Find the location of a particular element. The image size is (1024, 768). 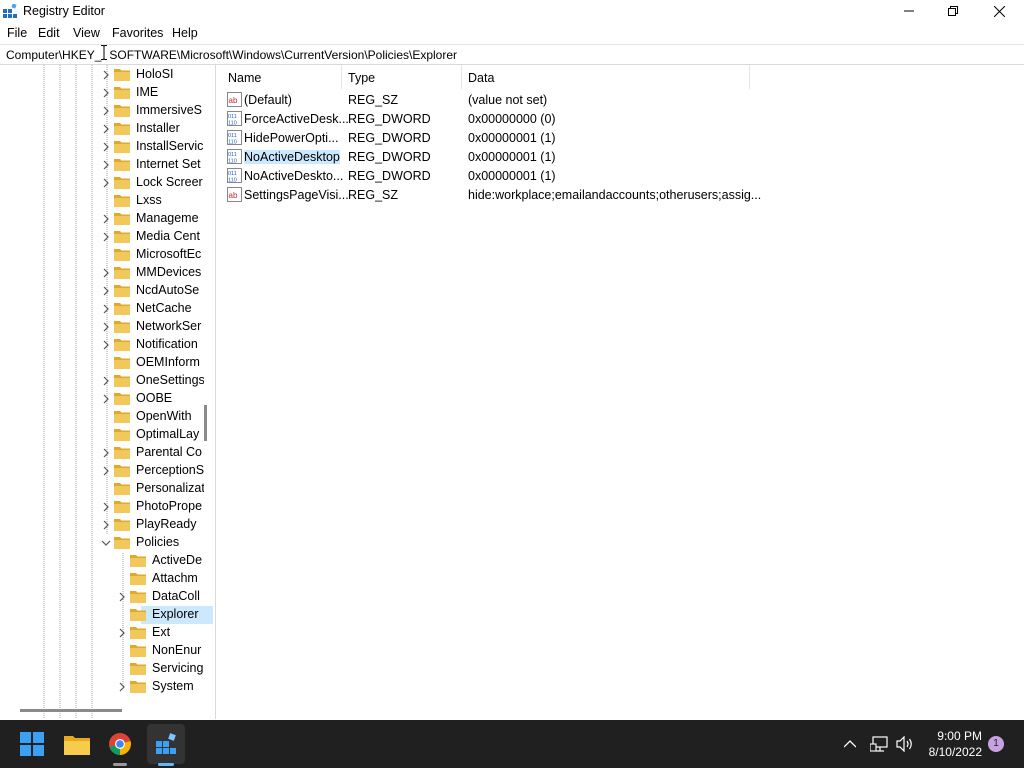

tree-item: DataColl is located at coordinates (102, 597).